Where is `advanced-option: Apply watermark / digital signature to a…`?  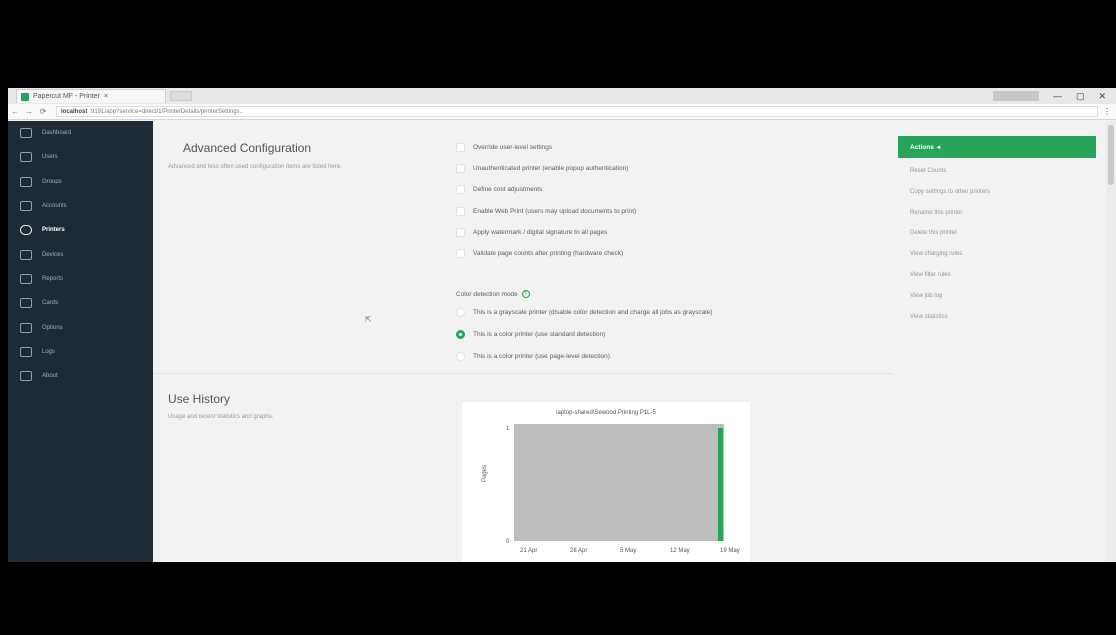
advanced-option: Apply watermark / digital signature to a… is located at coordinates (531, 232).